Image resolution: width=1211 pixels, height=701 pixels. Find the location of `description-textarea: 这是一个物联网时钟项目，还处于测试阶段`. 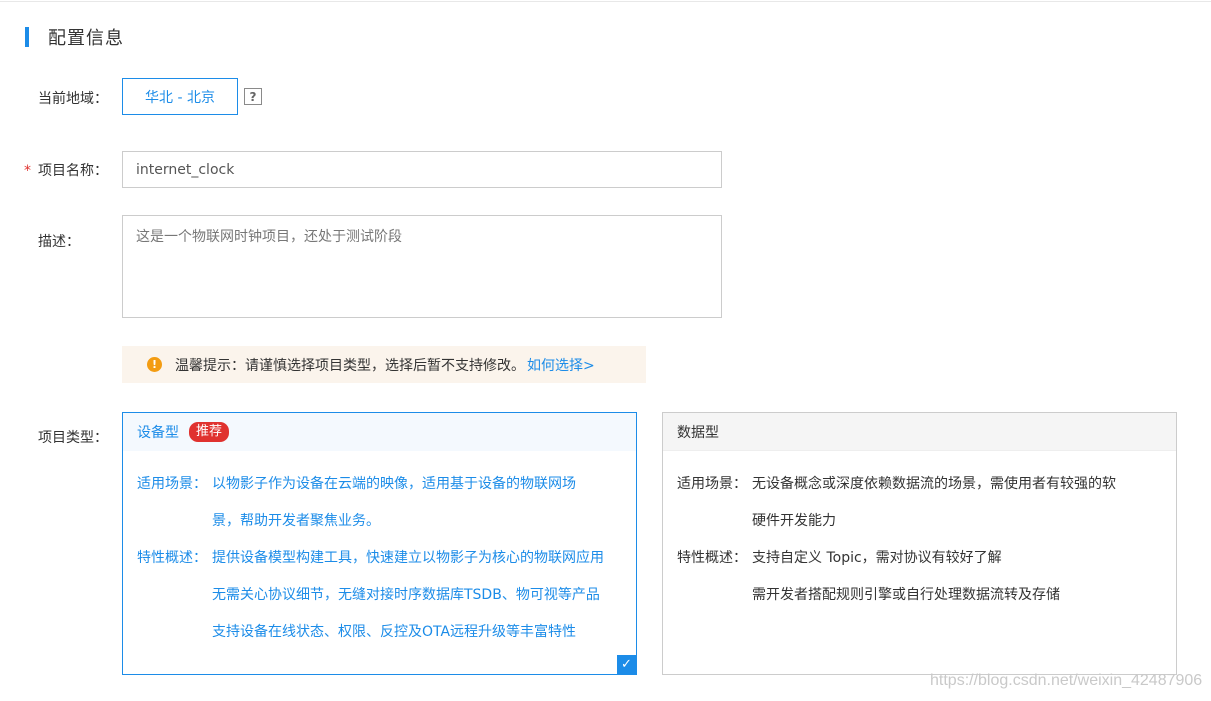

description-textarea: 这是一个物联网时钟项目，还处于测试阶段 is located at coordinates (422, 266).